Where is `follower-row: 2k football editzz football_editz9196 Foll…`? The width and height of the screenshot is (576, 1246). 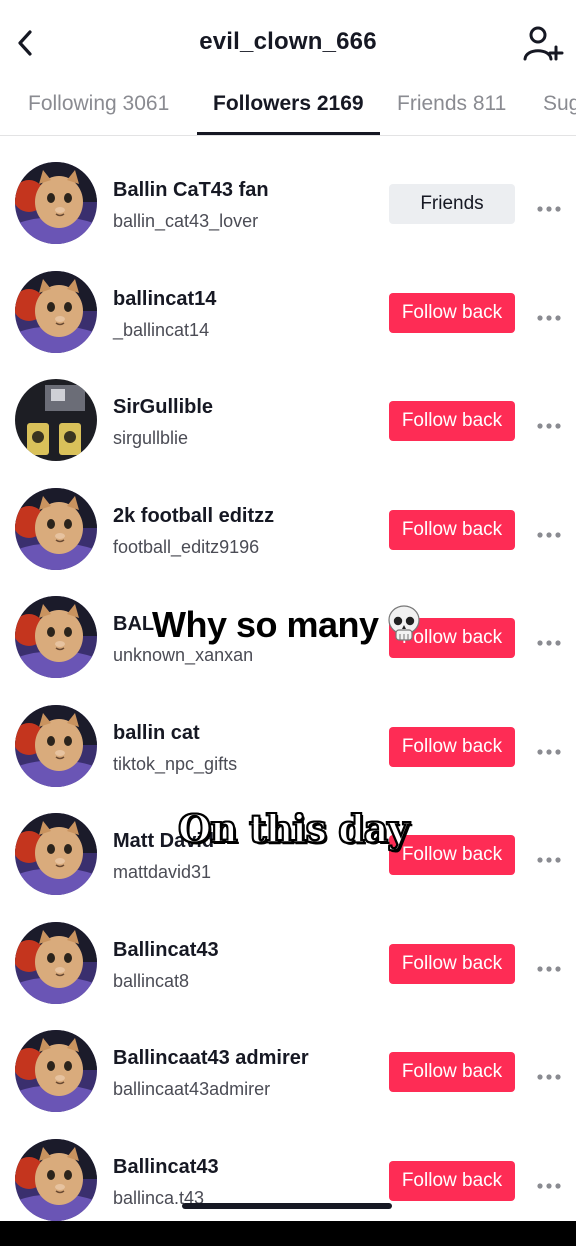
follower-row: 2k football editzz football_editz9196 Foll… is located at coordinates (288, 517).